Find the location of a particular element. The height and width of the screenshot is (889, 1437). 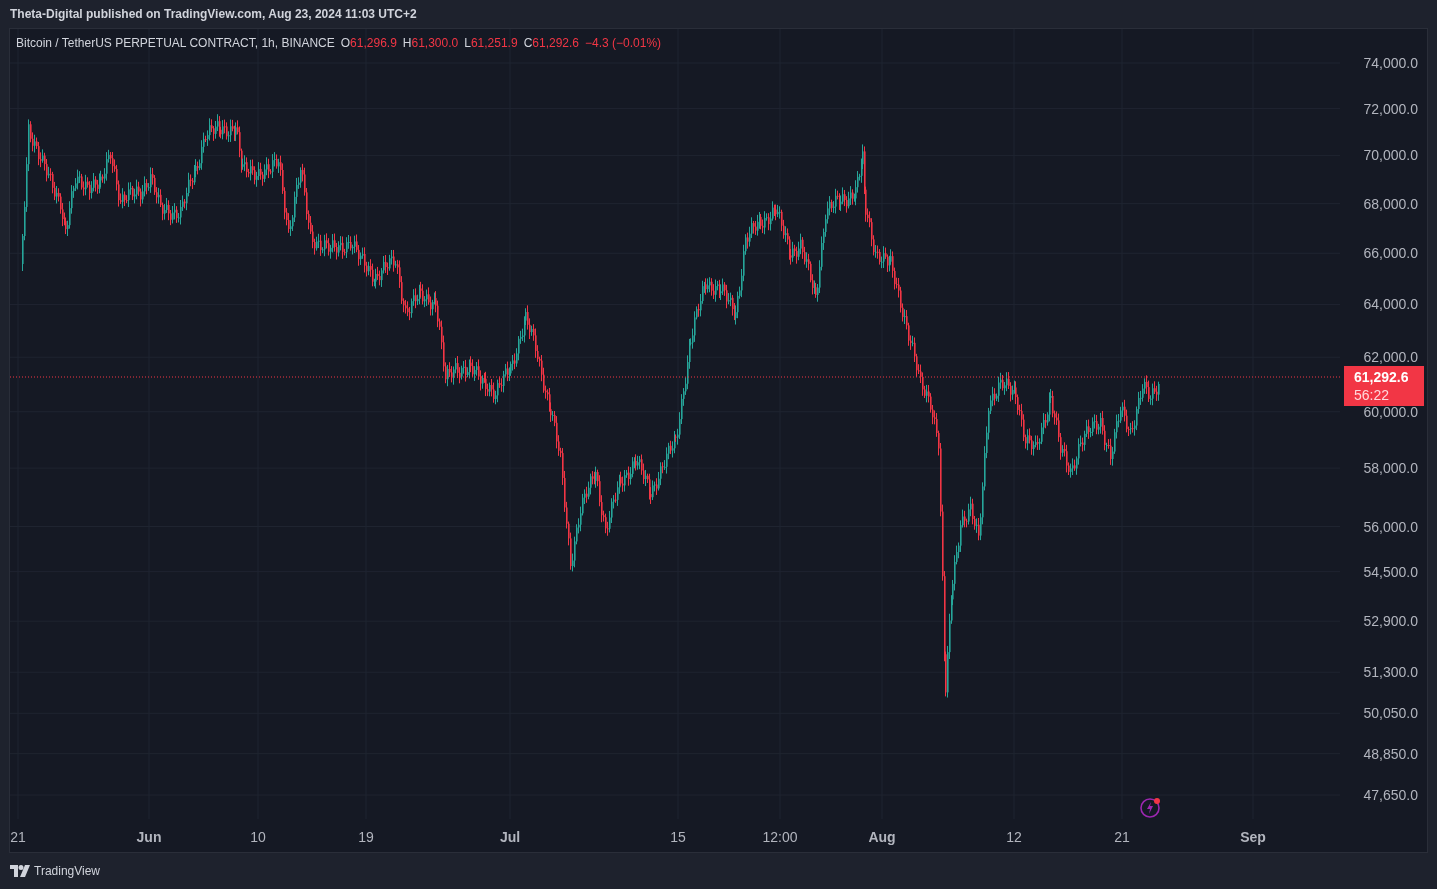

price-axis-label: 54,500.0 is located at coordinates (1390, 571).